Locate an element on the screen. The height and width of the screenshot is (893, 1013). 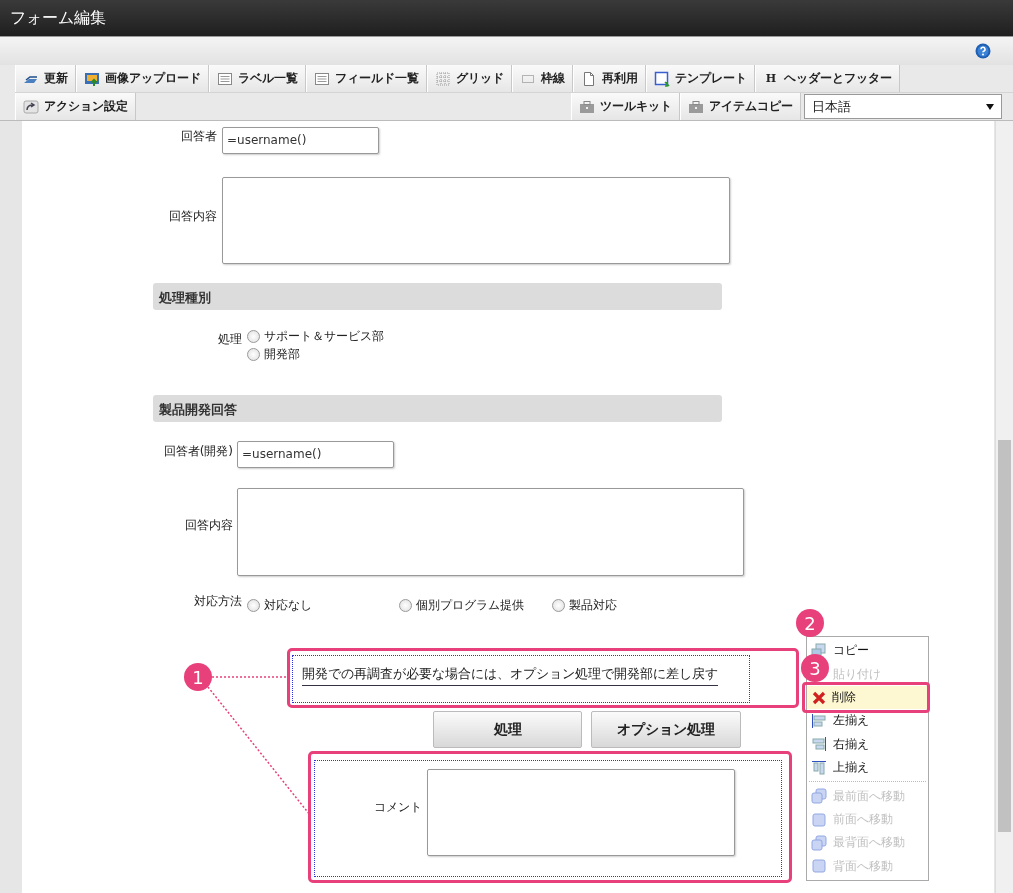
window-title: フォーム編集 is located at coordinates (58, 18).